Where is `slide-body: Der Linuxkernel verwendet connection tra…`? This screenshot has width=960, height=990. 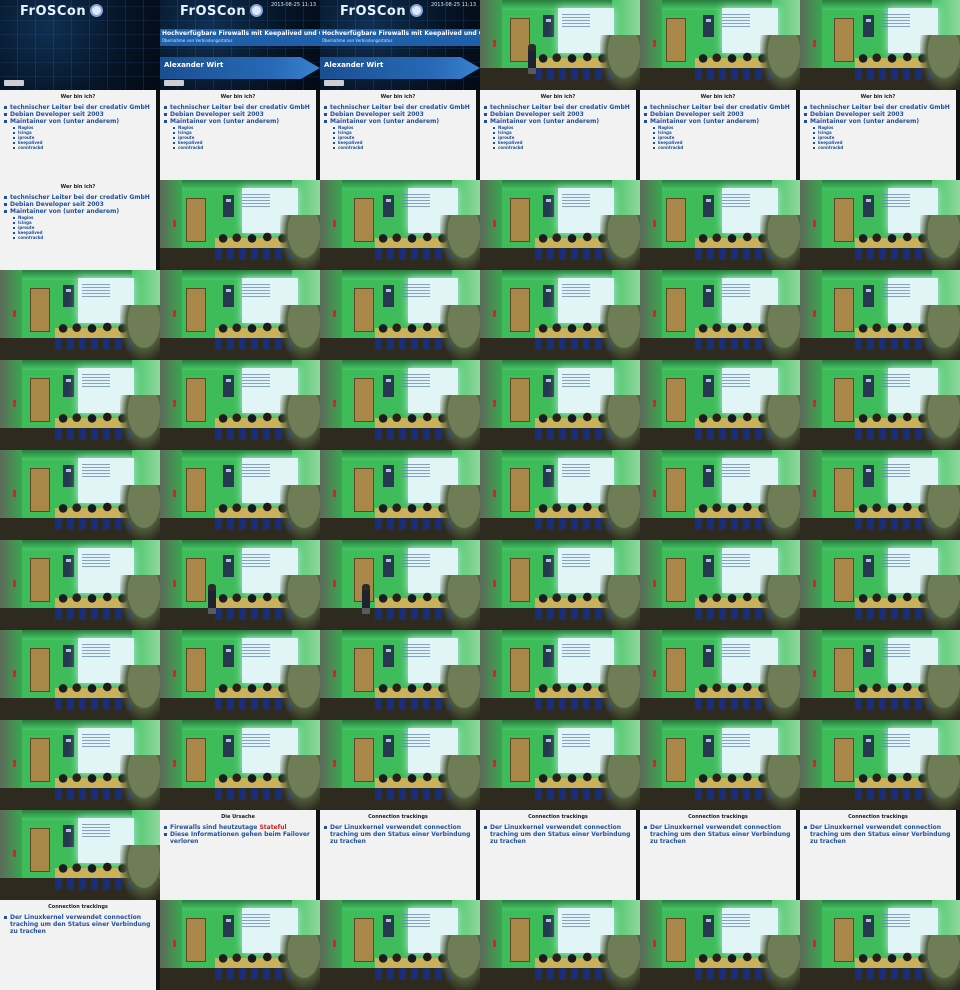 slide-body: Der Linuxkernel verwendet connection tra… is located at coordinates (399, 834).